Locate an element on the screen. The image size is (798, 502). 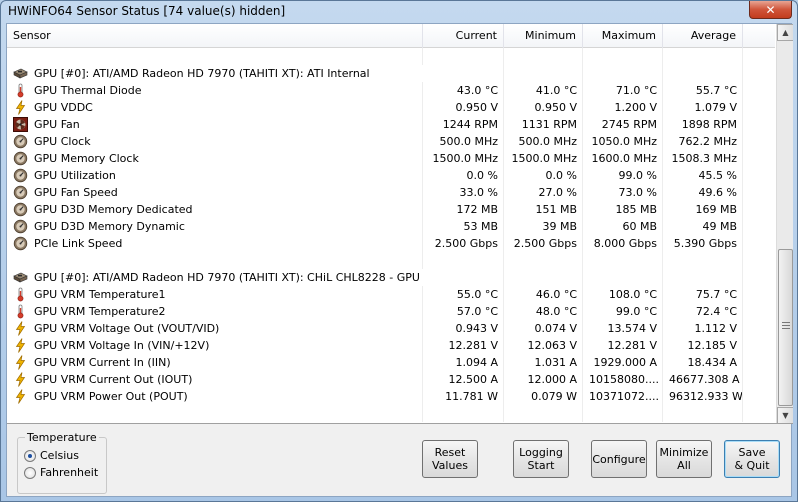
save-quit-button: Save & Quit is located at coordinates (752, 459).